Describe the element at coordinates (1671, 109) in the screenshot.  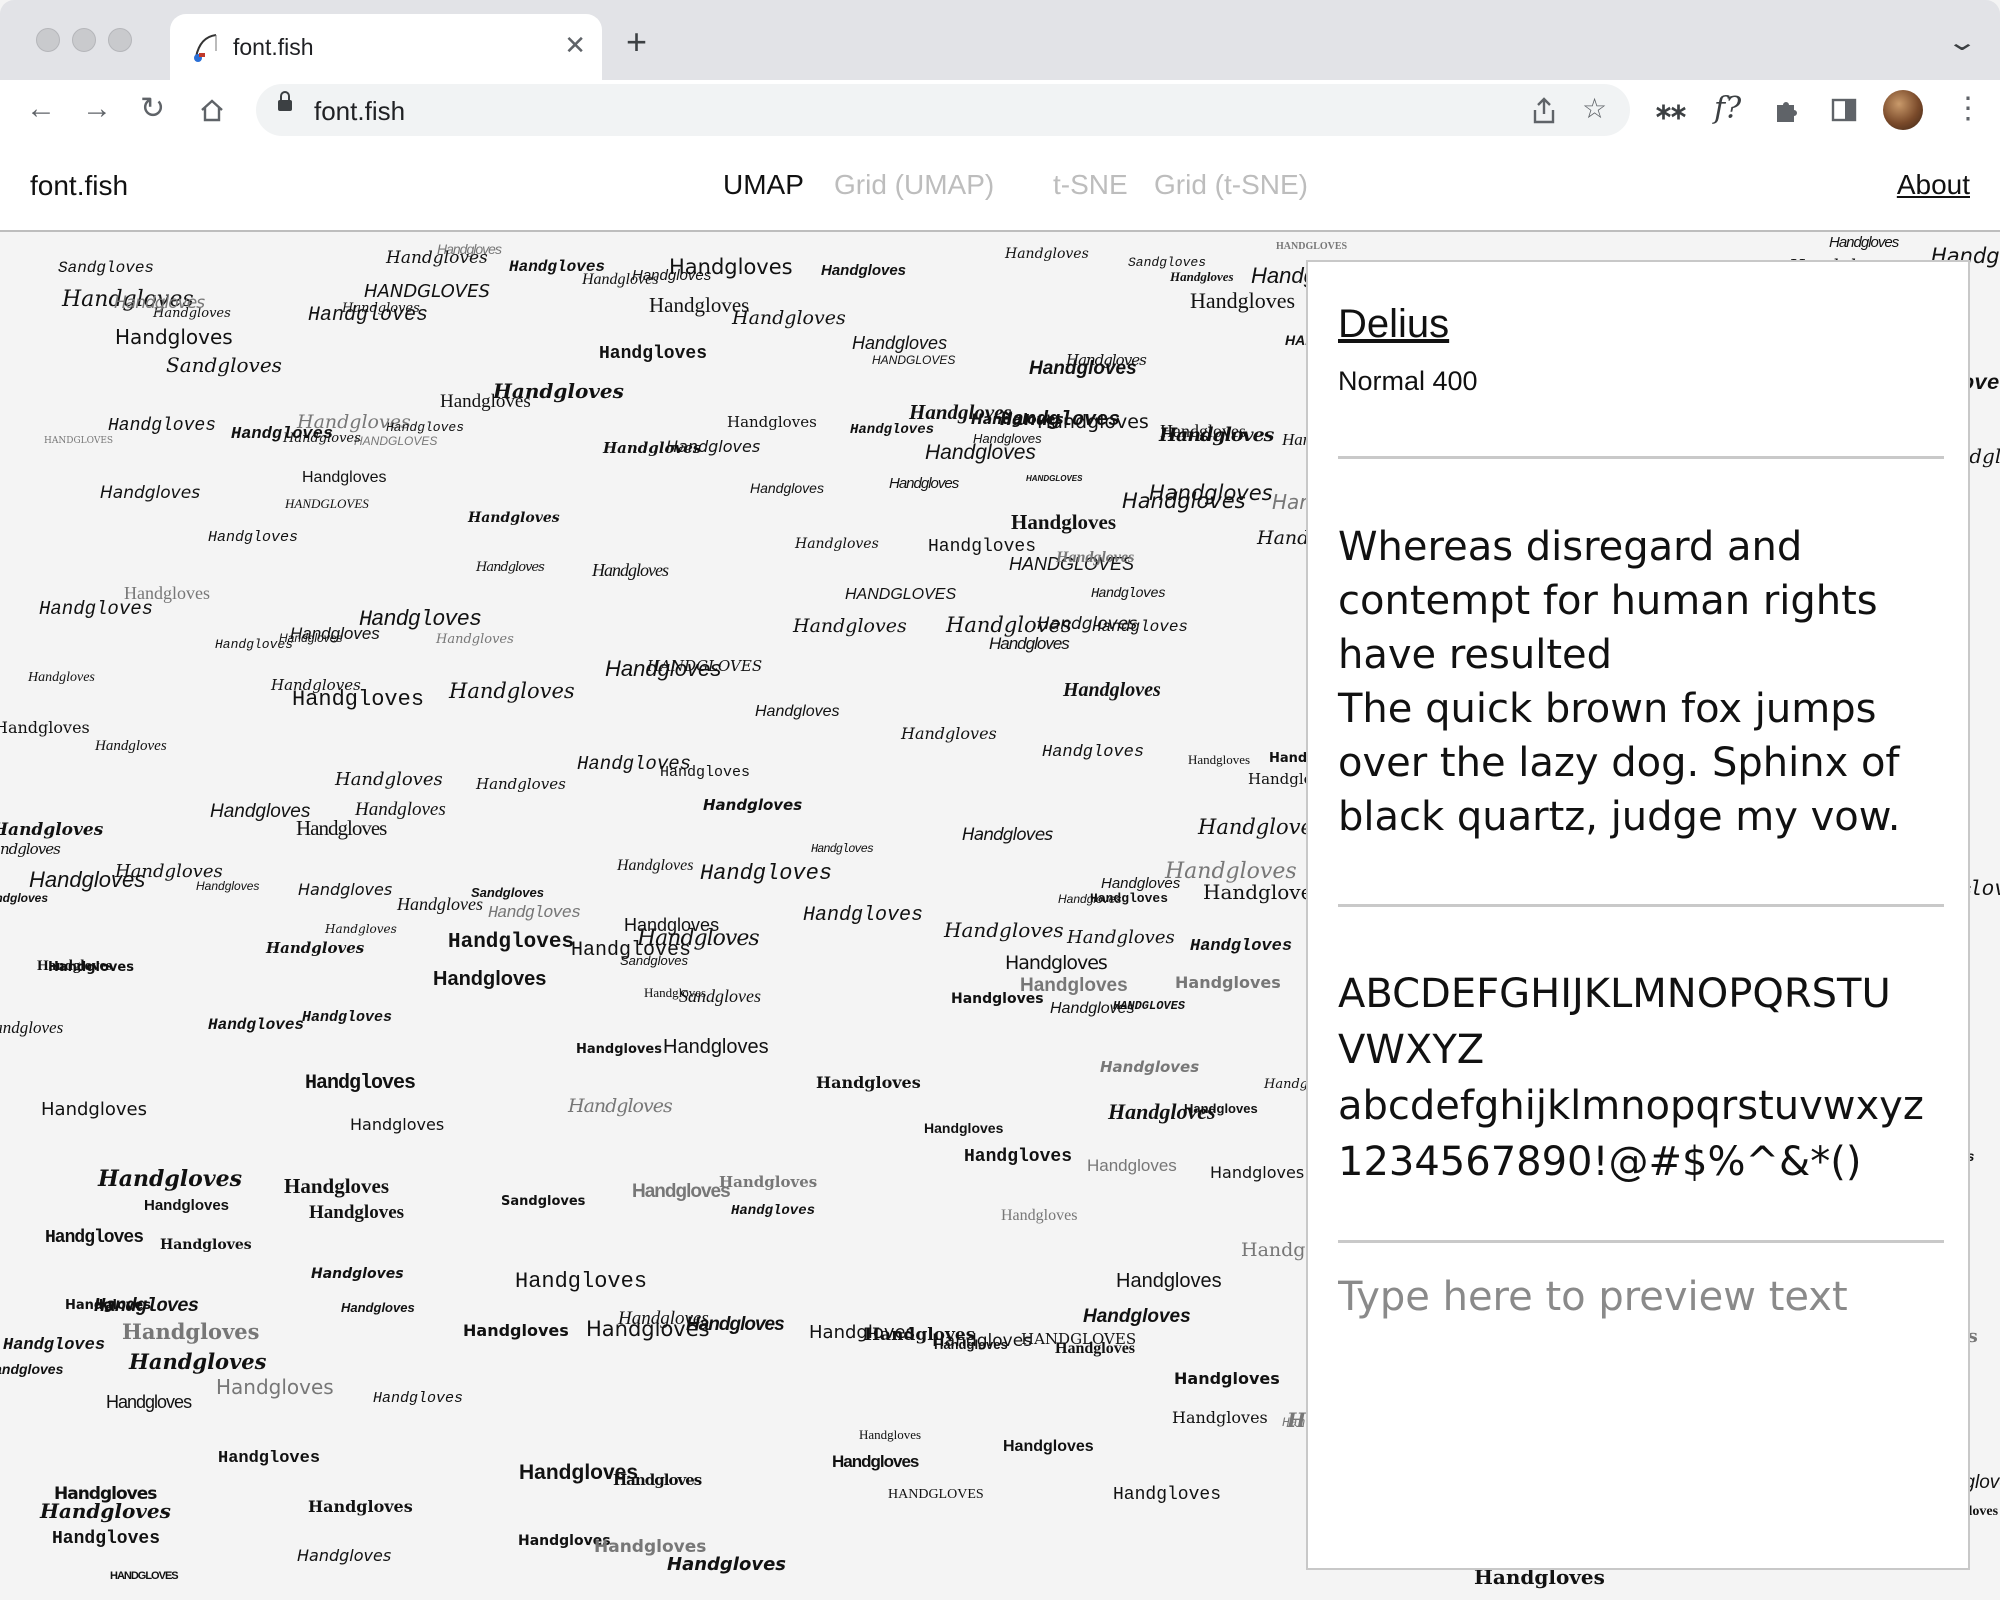
I see `extension-asterisk-icon: ⁎⁎` at that location.